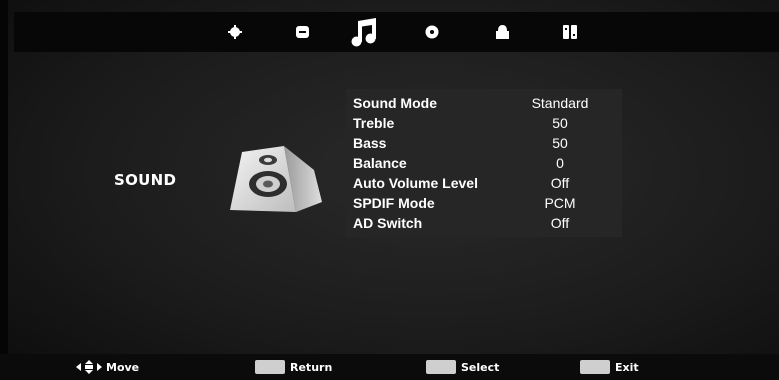 The height and width of the screenshot is (380, 779). I want to click on menu-item-label: Balance, so click(380, 163).